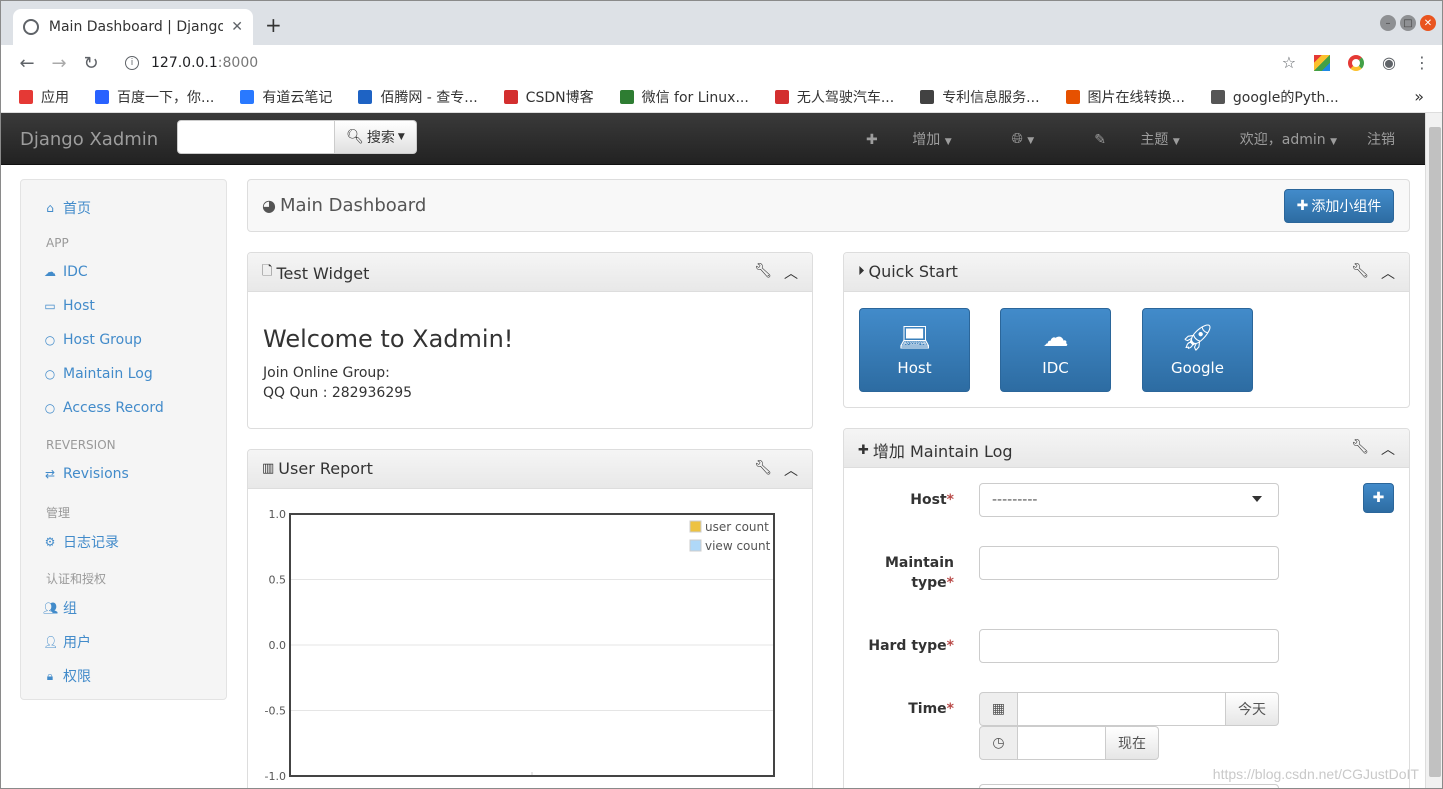 The width and height of the screenshot is (1443, 789). Describe the element at coordinates (60, 608) in the screenshot. I see `sidebar-item-group: 👥︎ 组` at that location.